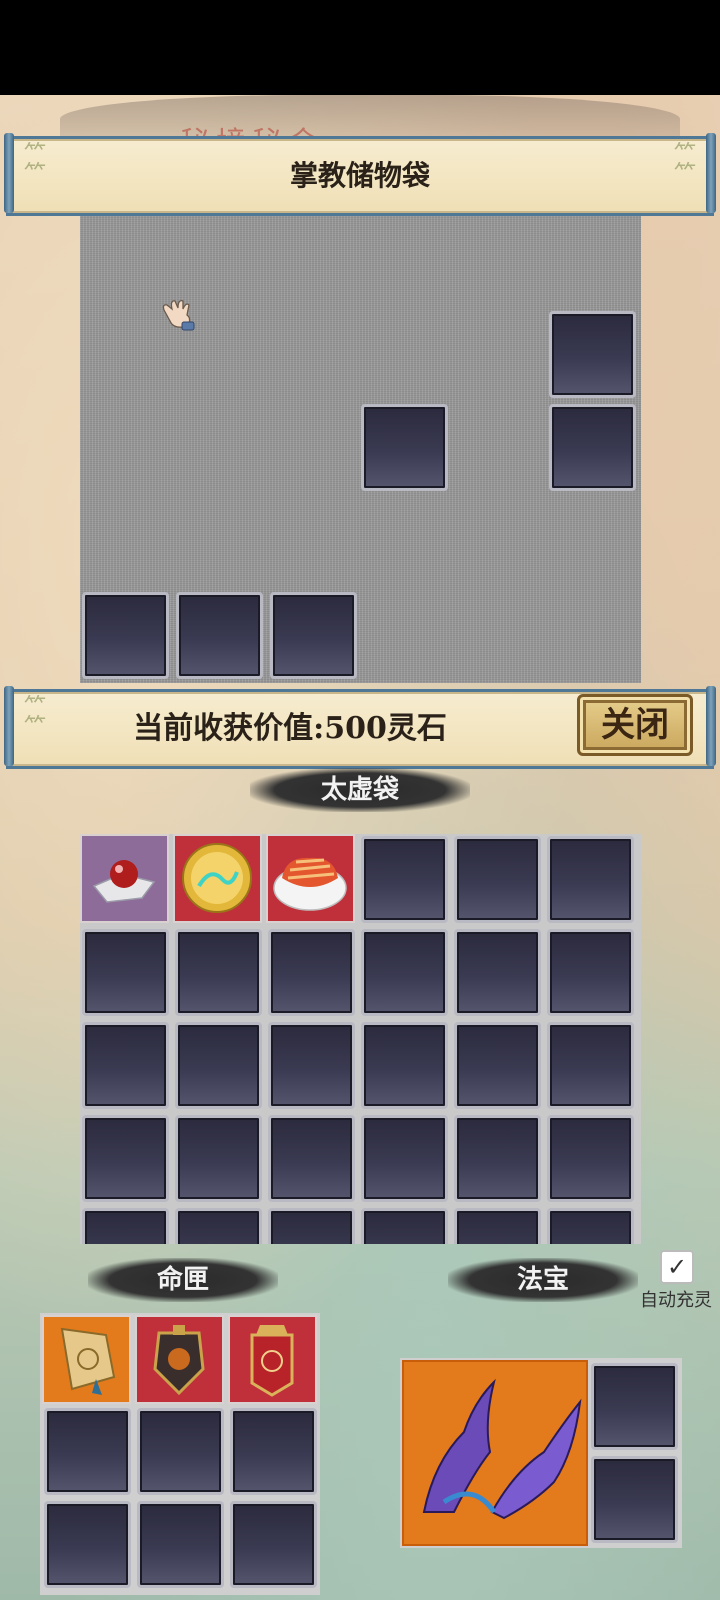  Describe the element at coordinates (677, 1267) in the screenshot. I see `auto-charge-checkbox: ✓` at that location.